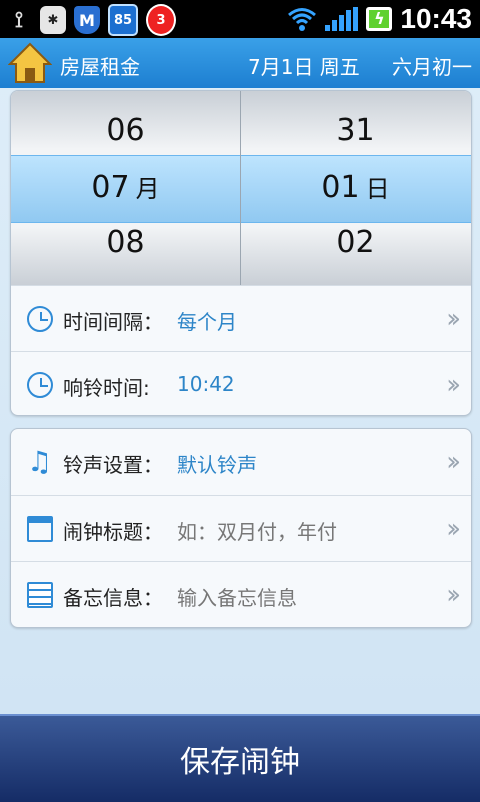 This screenshot has height=802, width=480. Describe the element at coordinates (106, 388) in the screenshot. I see `ring-time-label: 响铃时间:` at that location.